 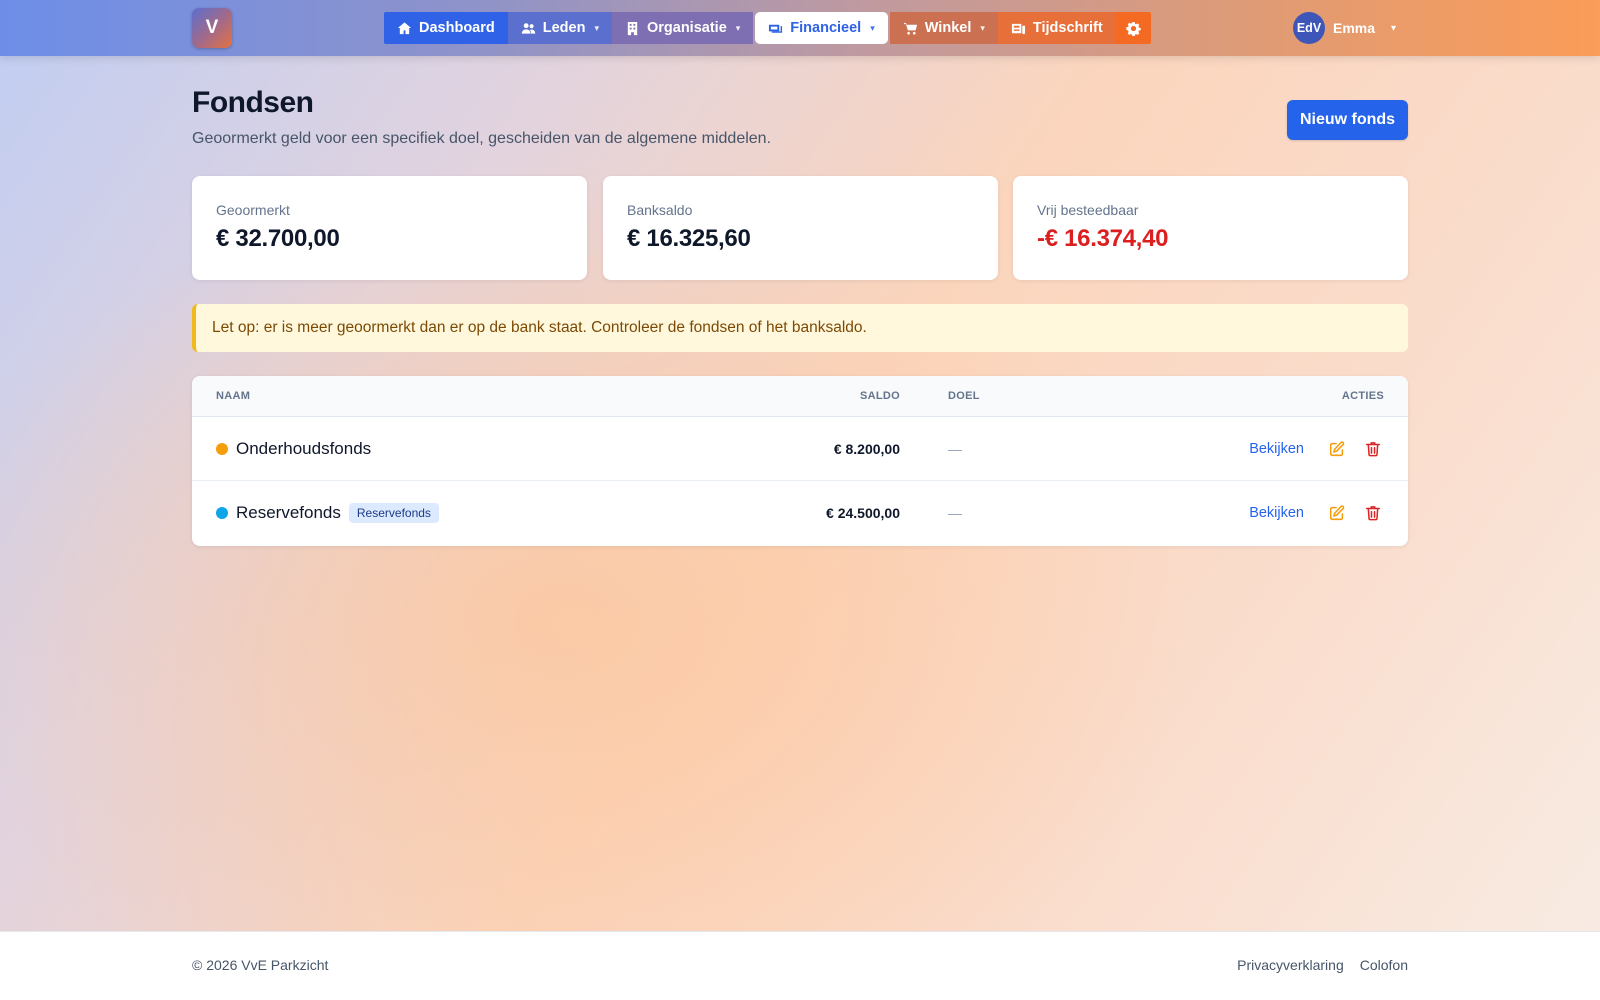 What do you see at coordinates (260, 965) in the screenshot?
I see `footer-copyright: © 2026 VvE Parkzicht` at bounding box center [260, 965].